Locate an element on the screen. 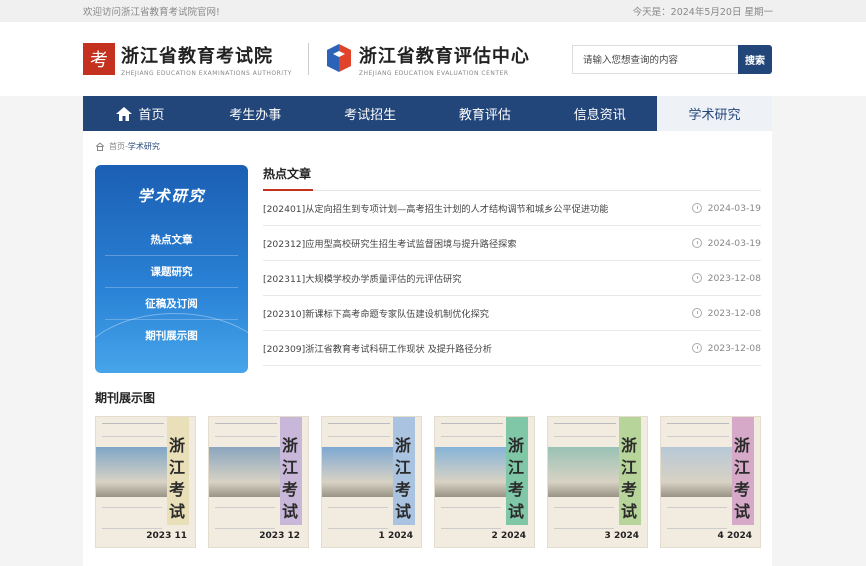  list-item: [202309]浙江省教育考试科研工作现状 及提升路径分析 2023-12-08 is located at coordinates (512, 348).